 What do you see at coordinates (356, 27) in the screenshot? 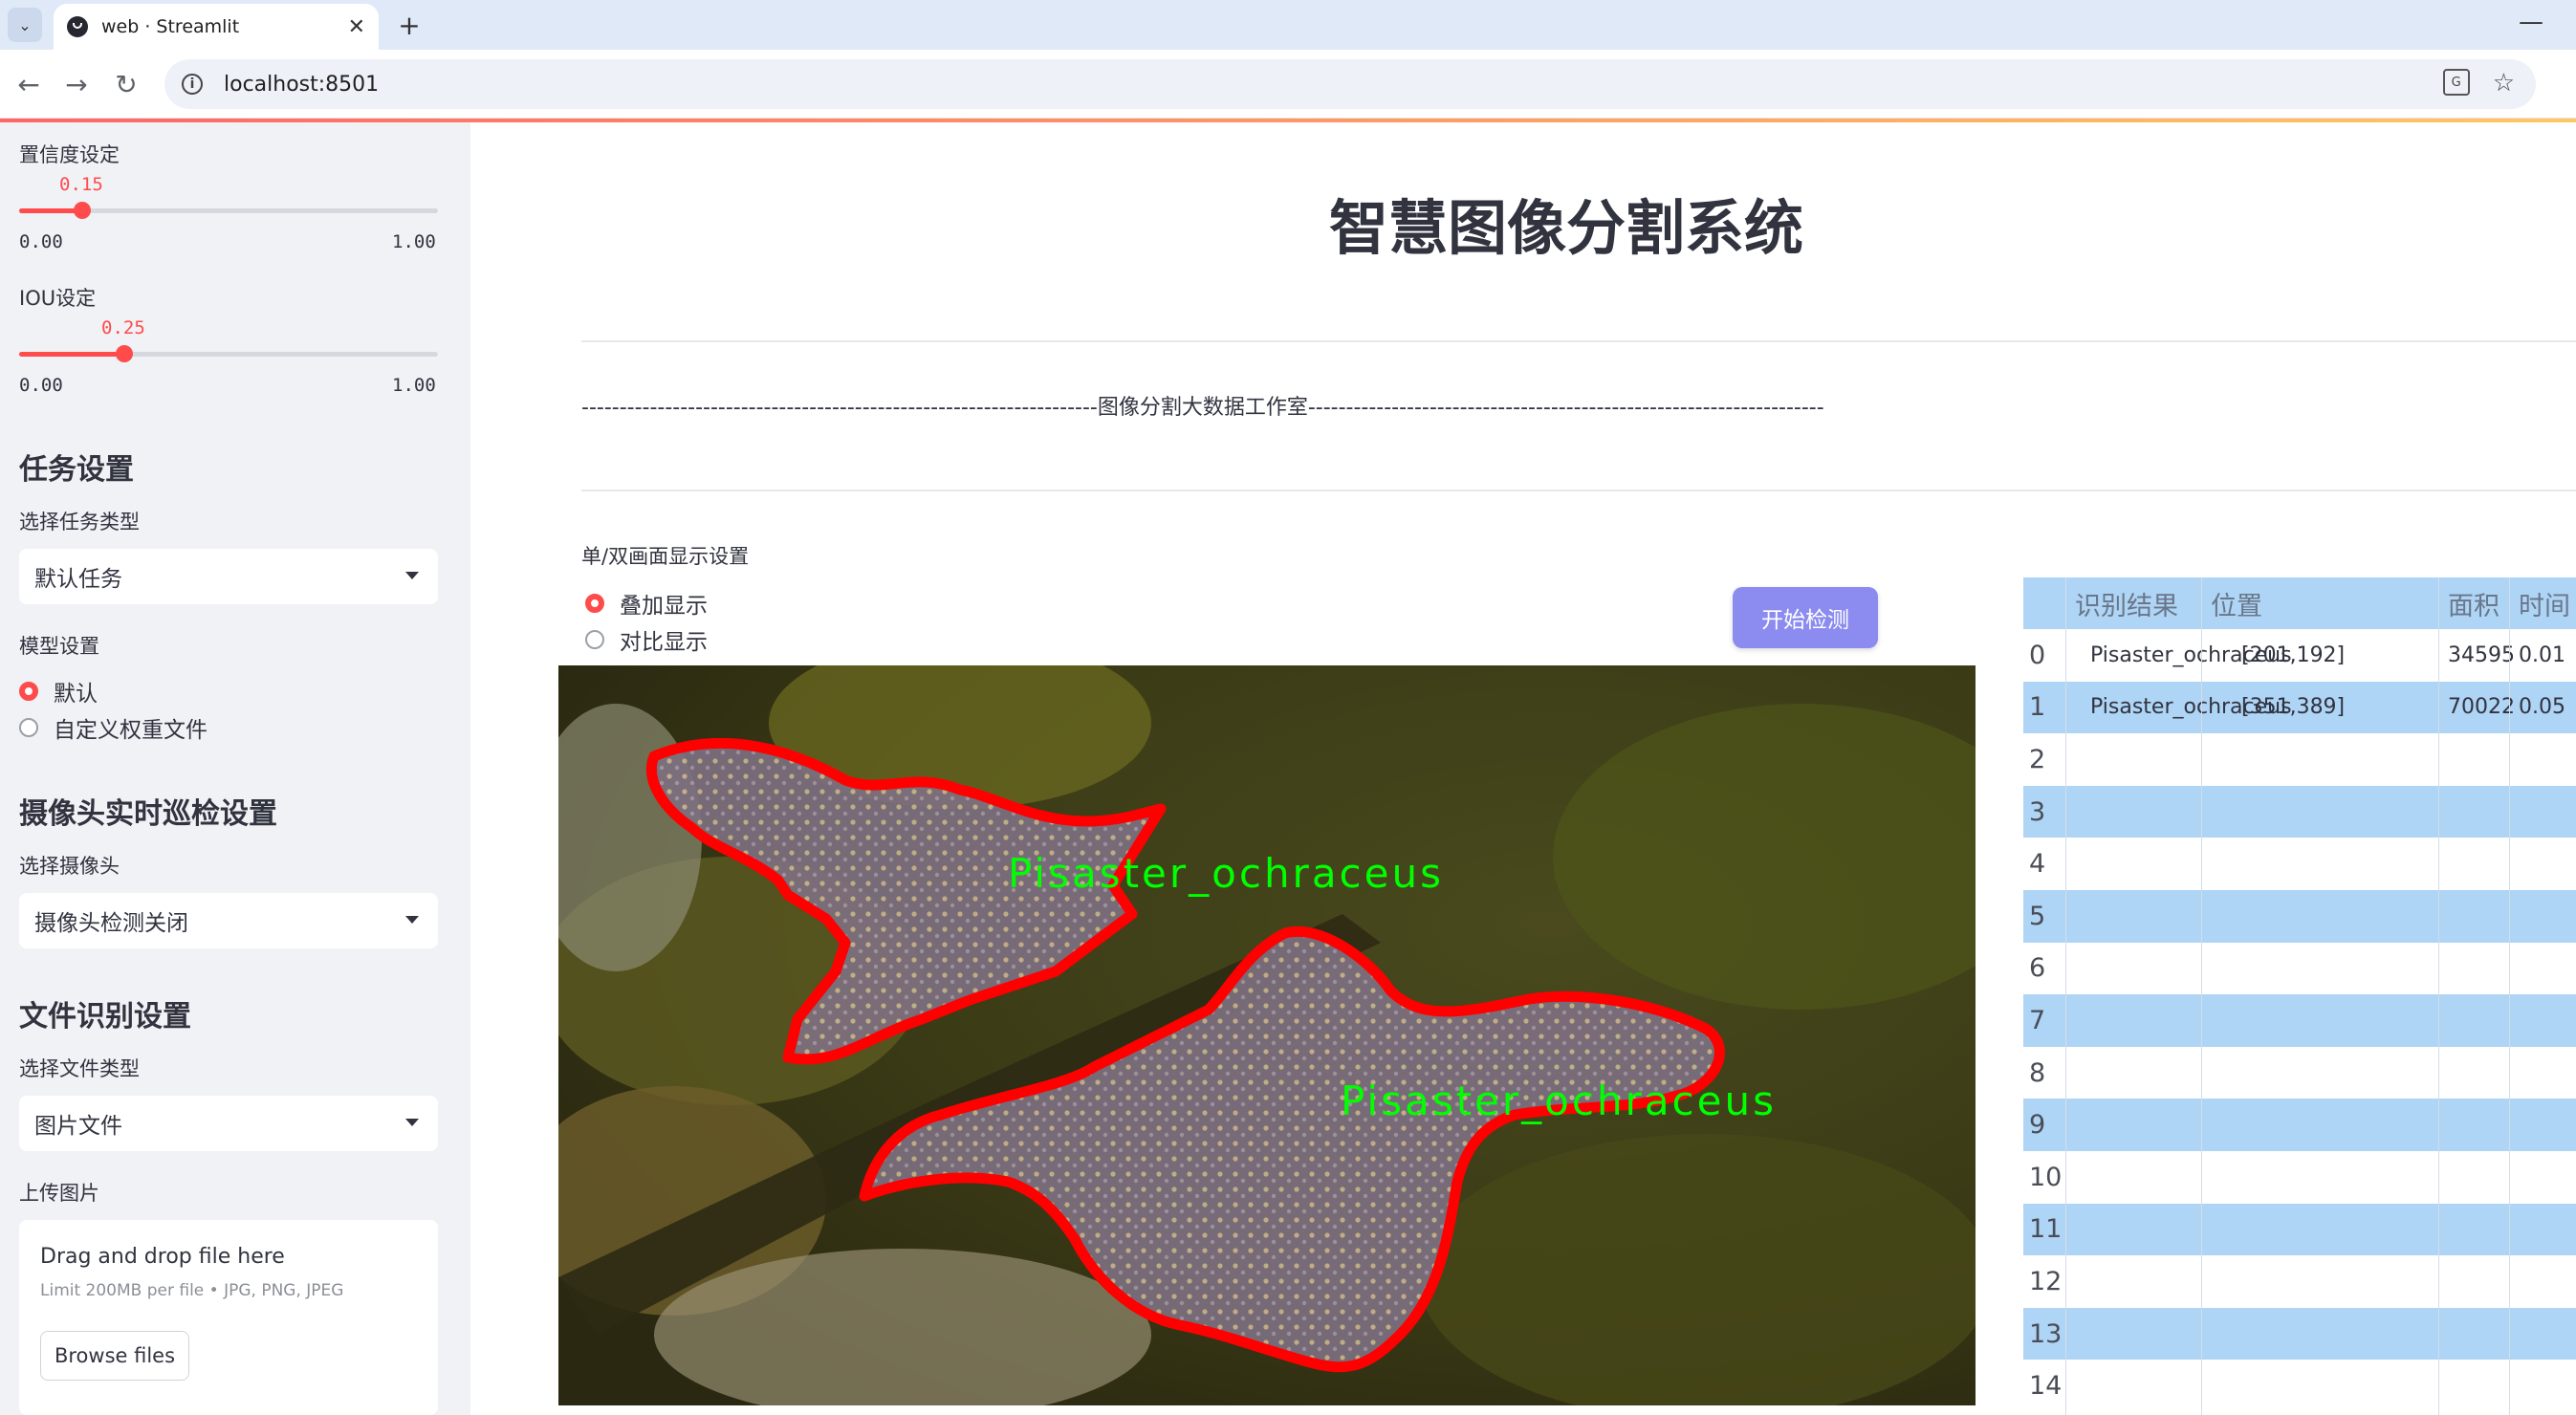
I see `close-icon: ✕` at bounding box center [356, 27].